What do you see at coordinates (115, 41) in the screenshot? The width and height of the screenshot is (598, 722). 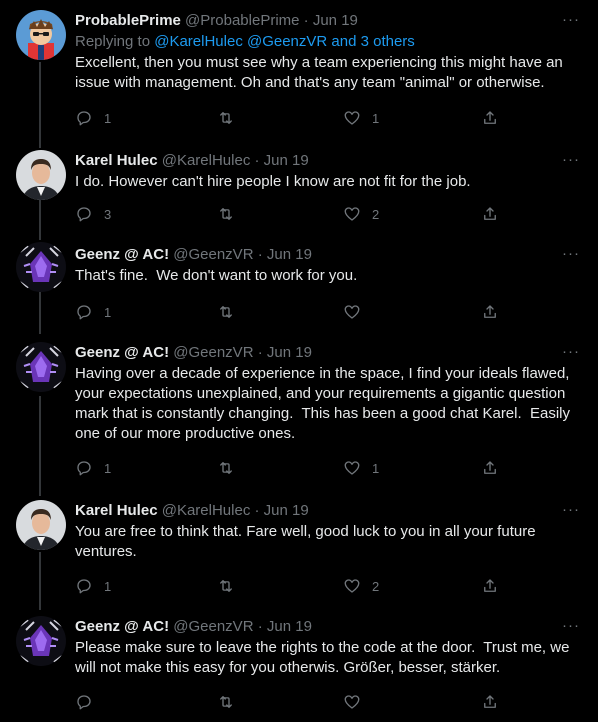 I see `replying-to-label: Replying to` at bounding box center [115, 41].